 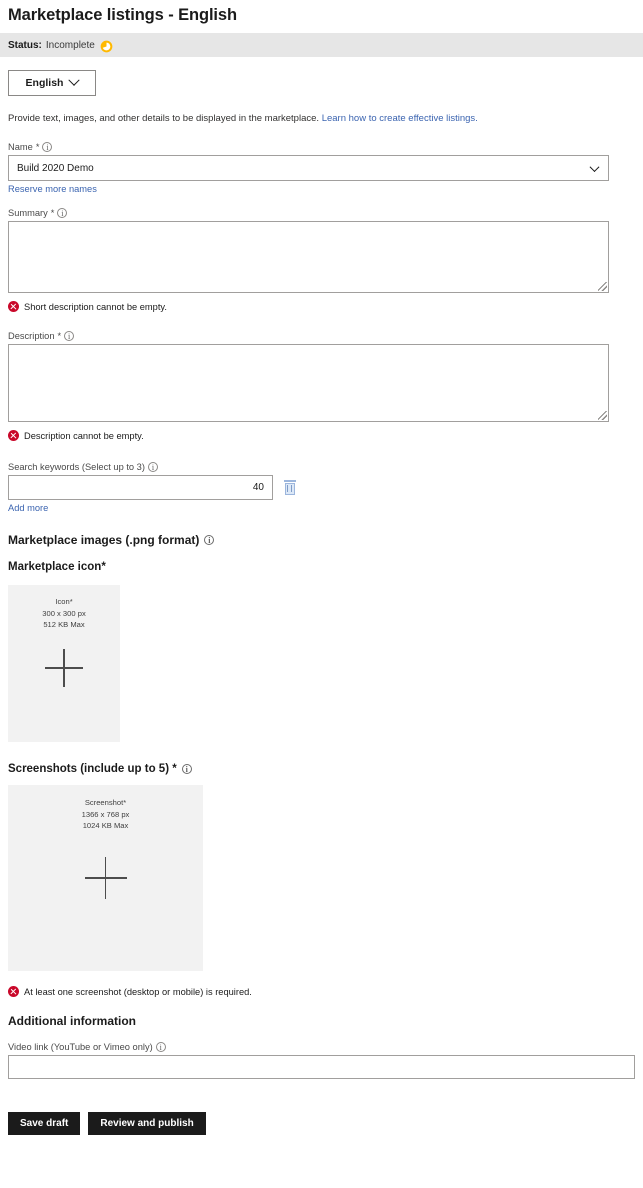 I want to click on screenshot-upload-box: Screenshot* 1366 x 768 px 1024 KB Max, so click(x=105, y=878).